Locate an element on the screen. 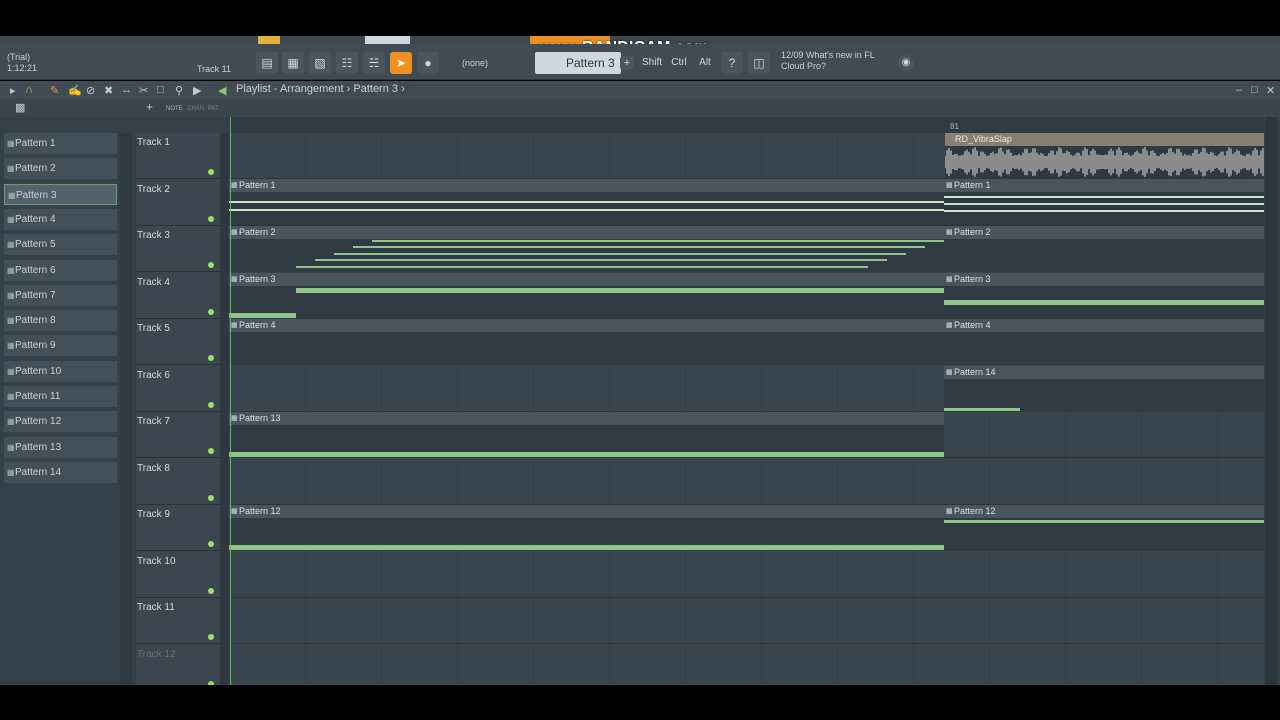  zoom-icon: ⚲ is located at coordinates (179, 90).